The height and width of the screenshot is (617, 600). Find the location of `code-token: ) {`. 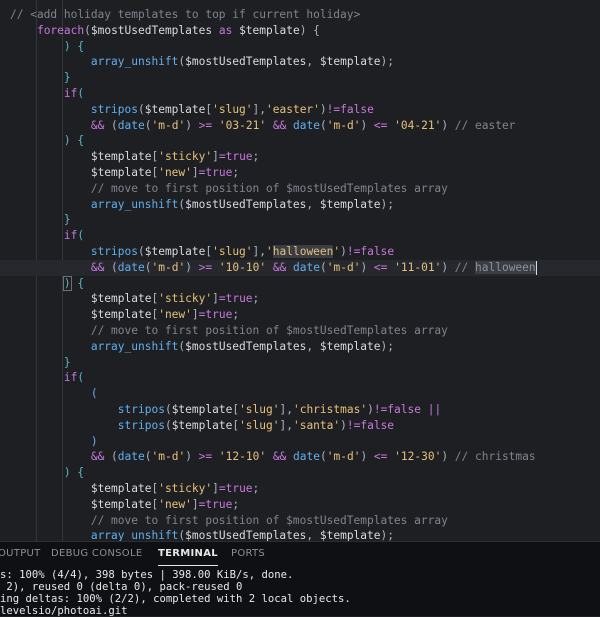

code-token: ) { is located at coordinates (309, 30).